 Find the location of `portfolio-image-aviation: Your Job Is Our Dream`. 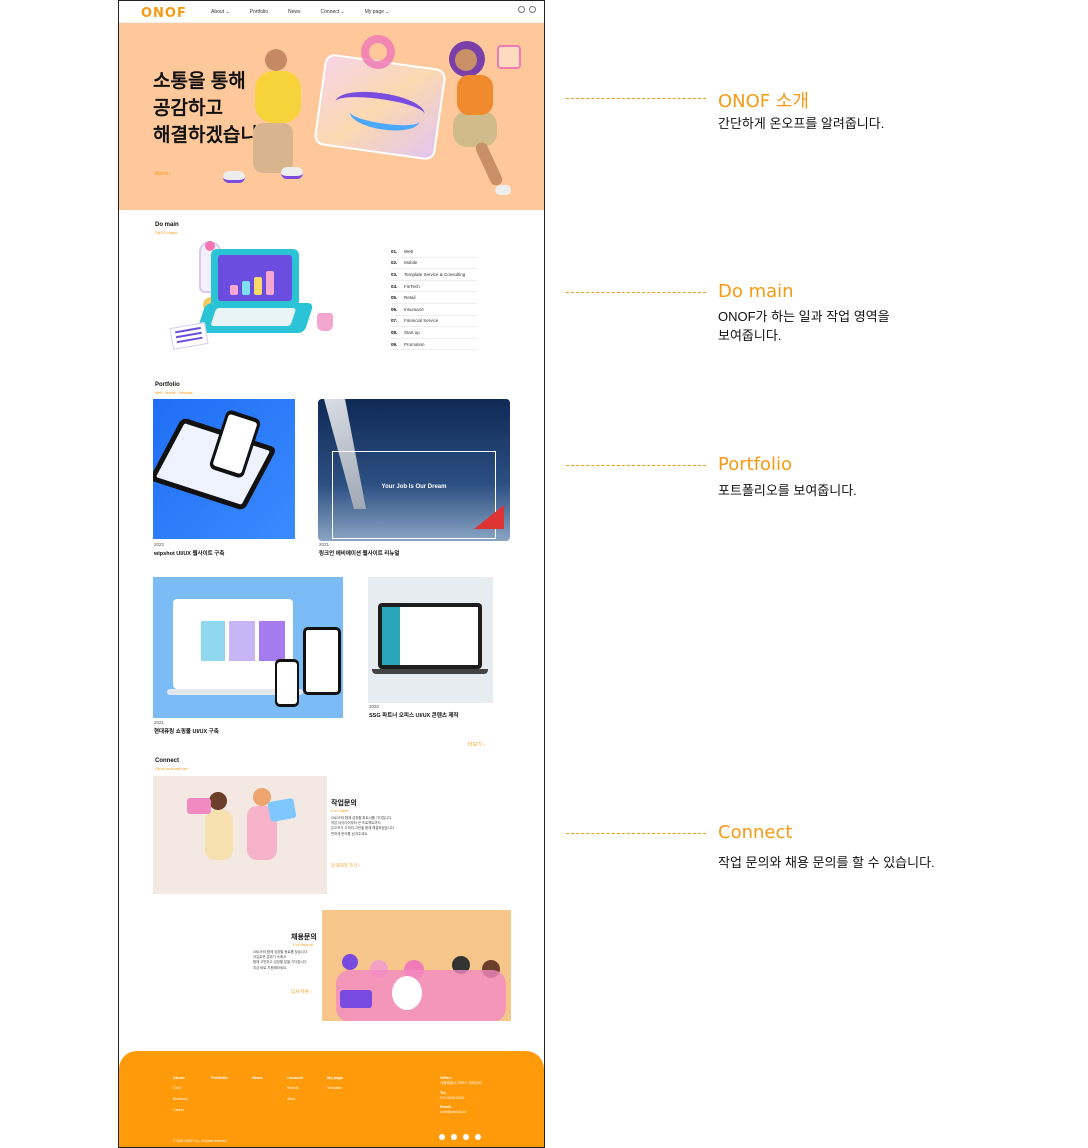

portfolio-image-aviation: Your Job Is Our Dream is located at coordinates (414, 470).